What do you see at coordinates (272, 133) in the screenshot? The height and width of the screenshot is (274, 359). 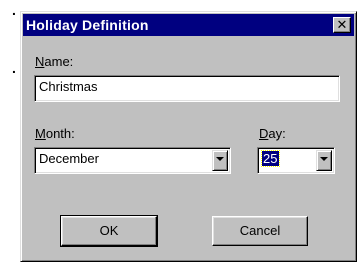 I see `day-label: Day:` at bounding box center [272, 133].